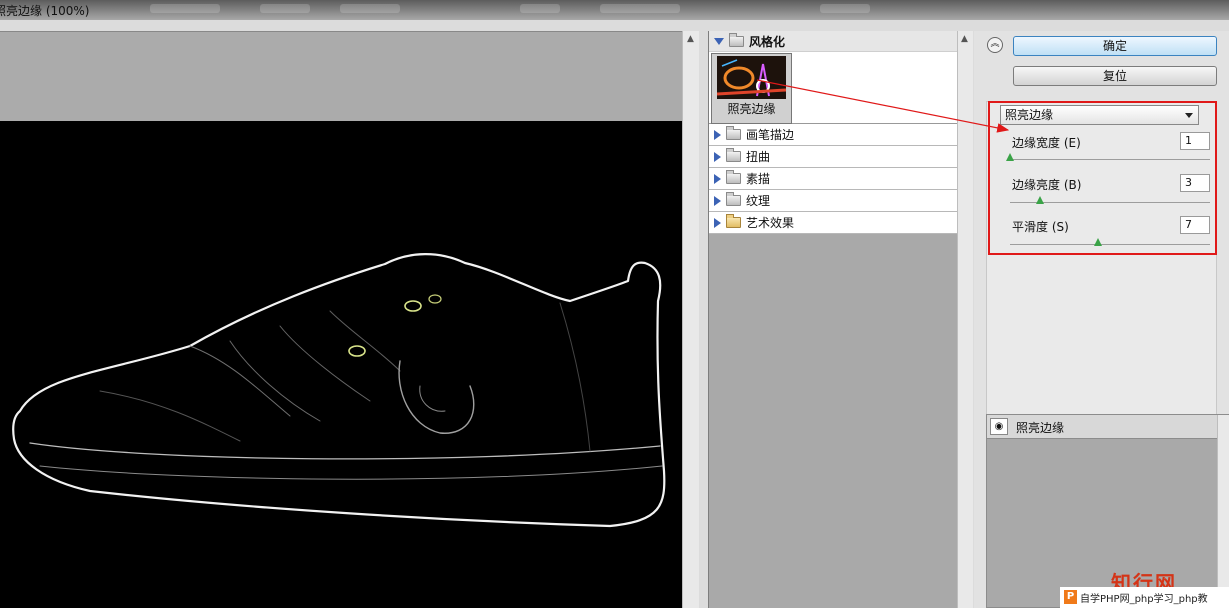  What do you see at coordinates (965, 319) in the screenshot?
I see `gallery-scrollbar: ▲` at bounding box center [965, 319].